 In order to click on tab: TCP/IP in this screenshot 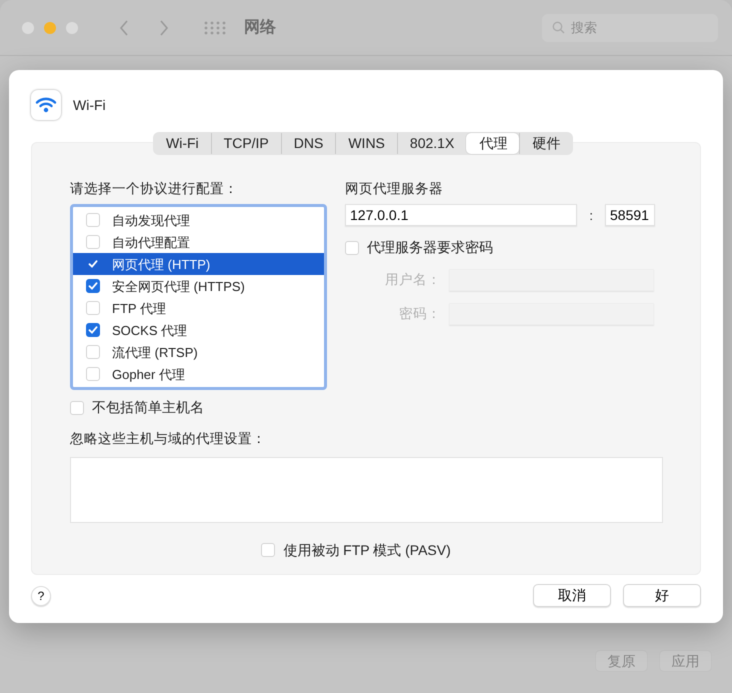, I will do `click(245, 143)`.